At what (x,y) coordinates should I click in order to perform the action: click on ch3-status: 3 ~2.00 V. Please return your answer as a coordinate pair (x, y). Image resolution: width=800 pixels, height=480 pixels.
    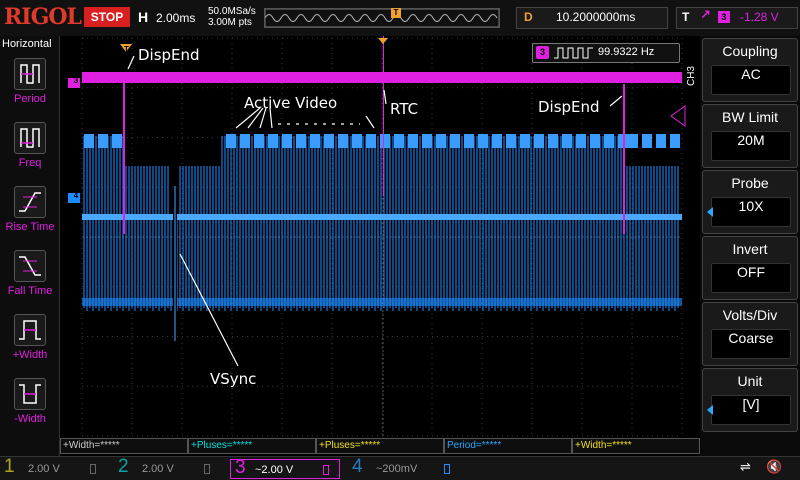
    Looking at the image, I should click on (285, 468).